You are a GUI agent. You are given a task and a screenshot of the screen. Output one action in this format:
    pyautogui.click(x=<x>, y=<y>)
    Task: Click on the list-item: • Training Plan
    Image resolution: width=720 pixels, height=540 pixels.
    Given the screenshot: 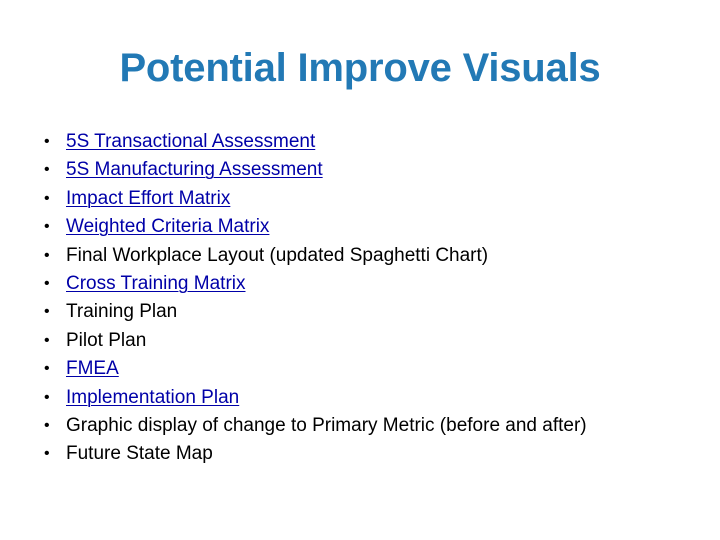 What is the action you would take?
    pyautogui.click(x=368, y=312)
    